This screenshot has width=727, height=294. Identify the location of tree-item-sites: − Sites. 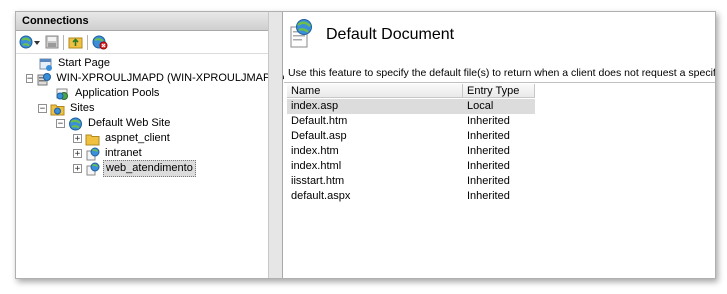
(142, 108).